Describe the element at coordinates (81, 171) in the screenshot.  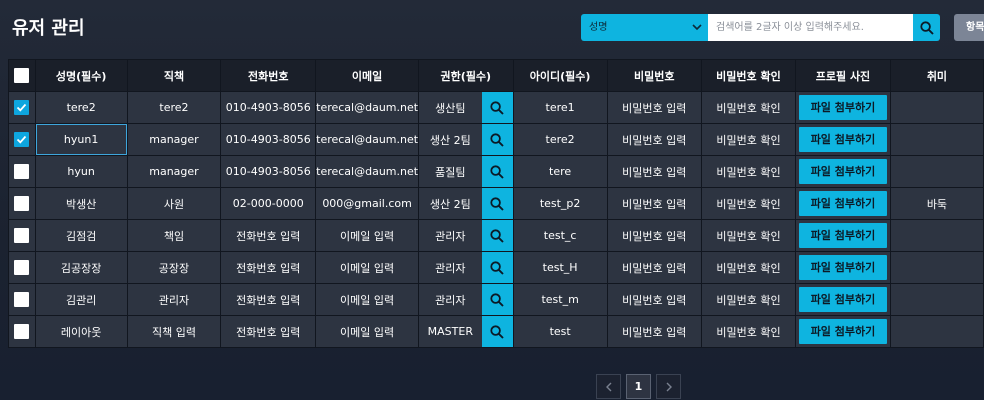
I see `name-cell: hyun` at that location.